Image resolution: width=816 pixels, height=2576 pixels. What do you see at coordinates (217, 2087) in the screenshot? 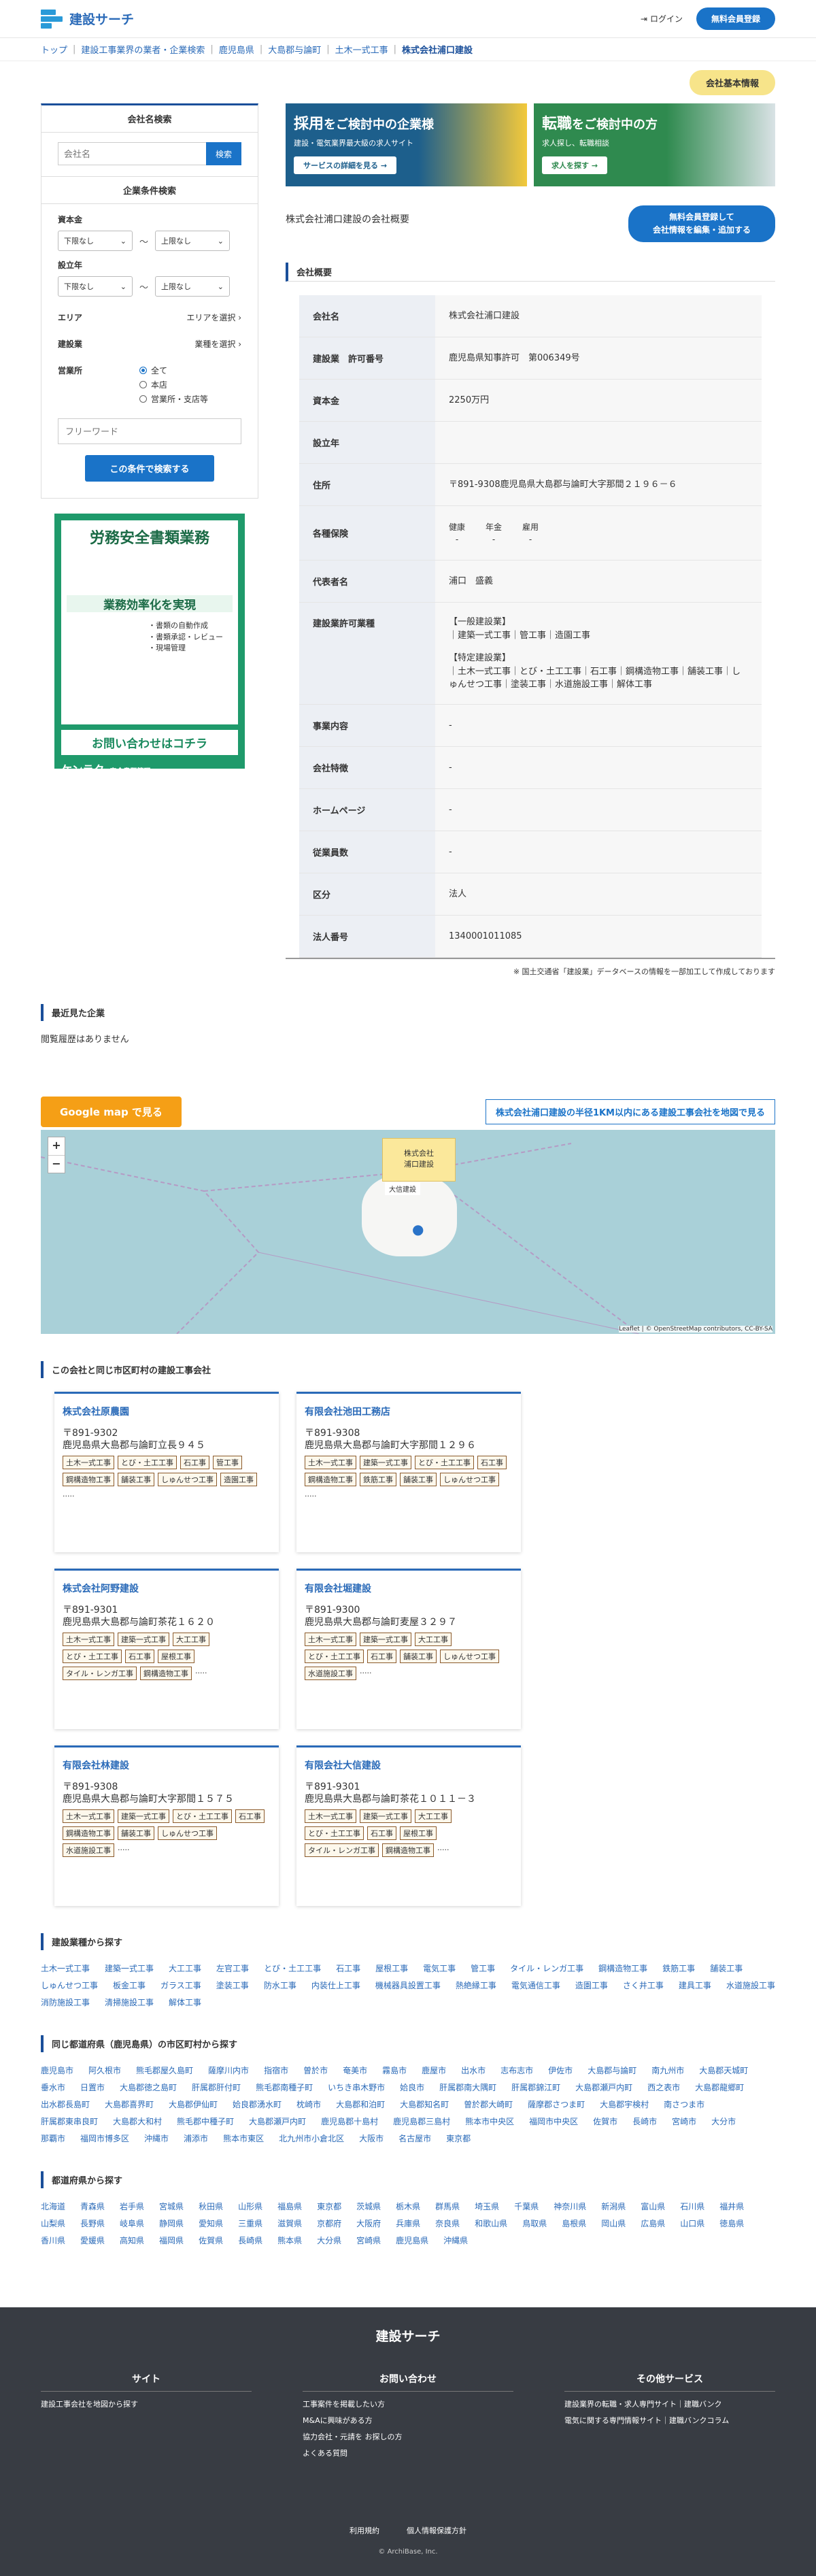
I see `city-link: 肝属郡肝付町` at bounding box center [217, 2087].